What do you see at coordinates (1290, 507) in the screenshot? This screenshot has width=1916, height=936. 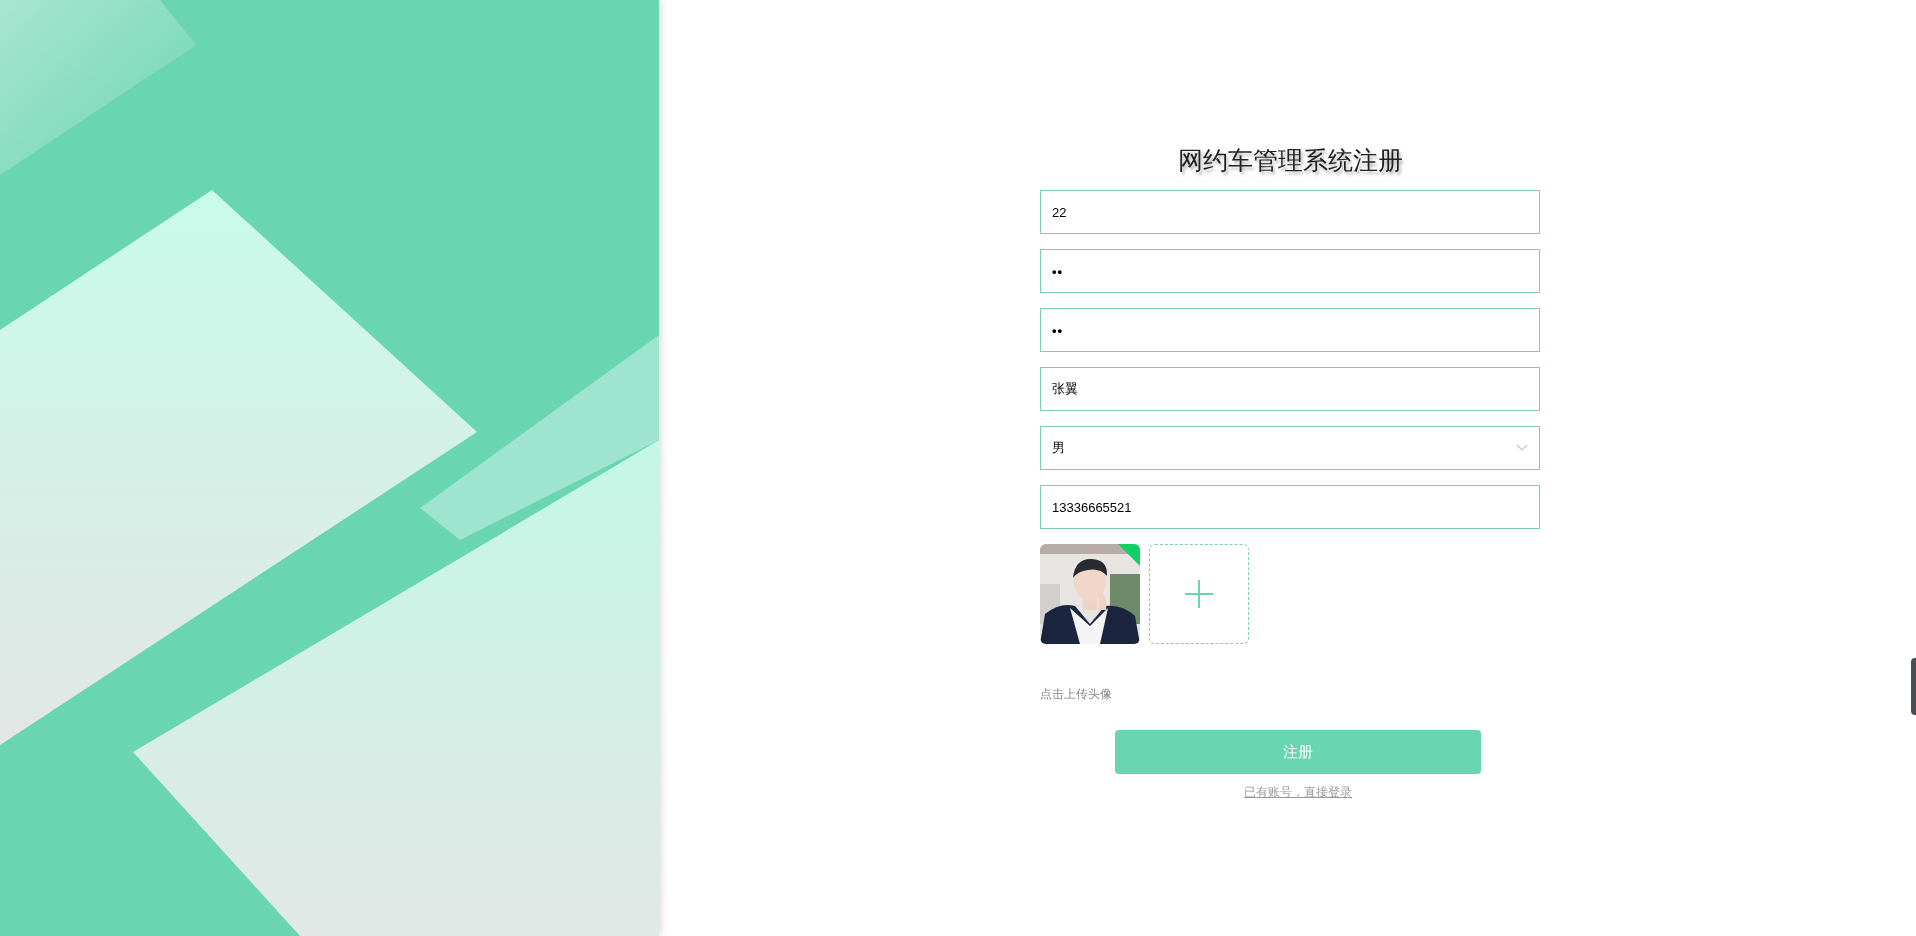 I see `input-field: 13336665521` at bounding box center [1290, 507].